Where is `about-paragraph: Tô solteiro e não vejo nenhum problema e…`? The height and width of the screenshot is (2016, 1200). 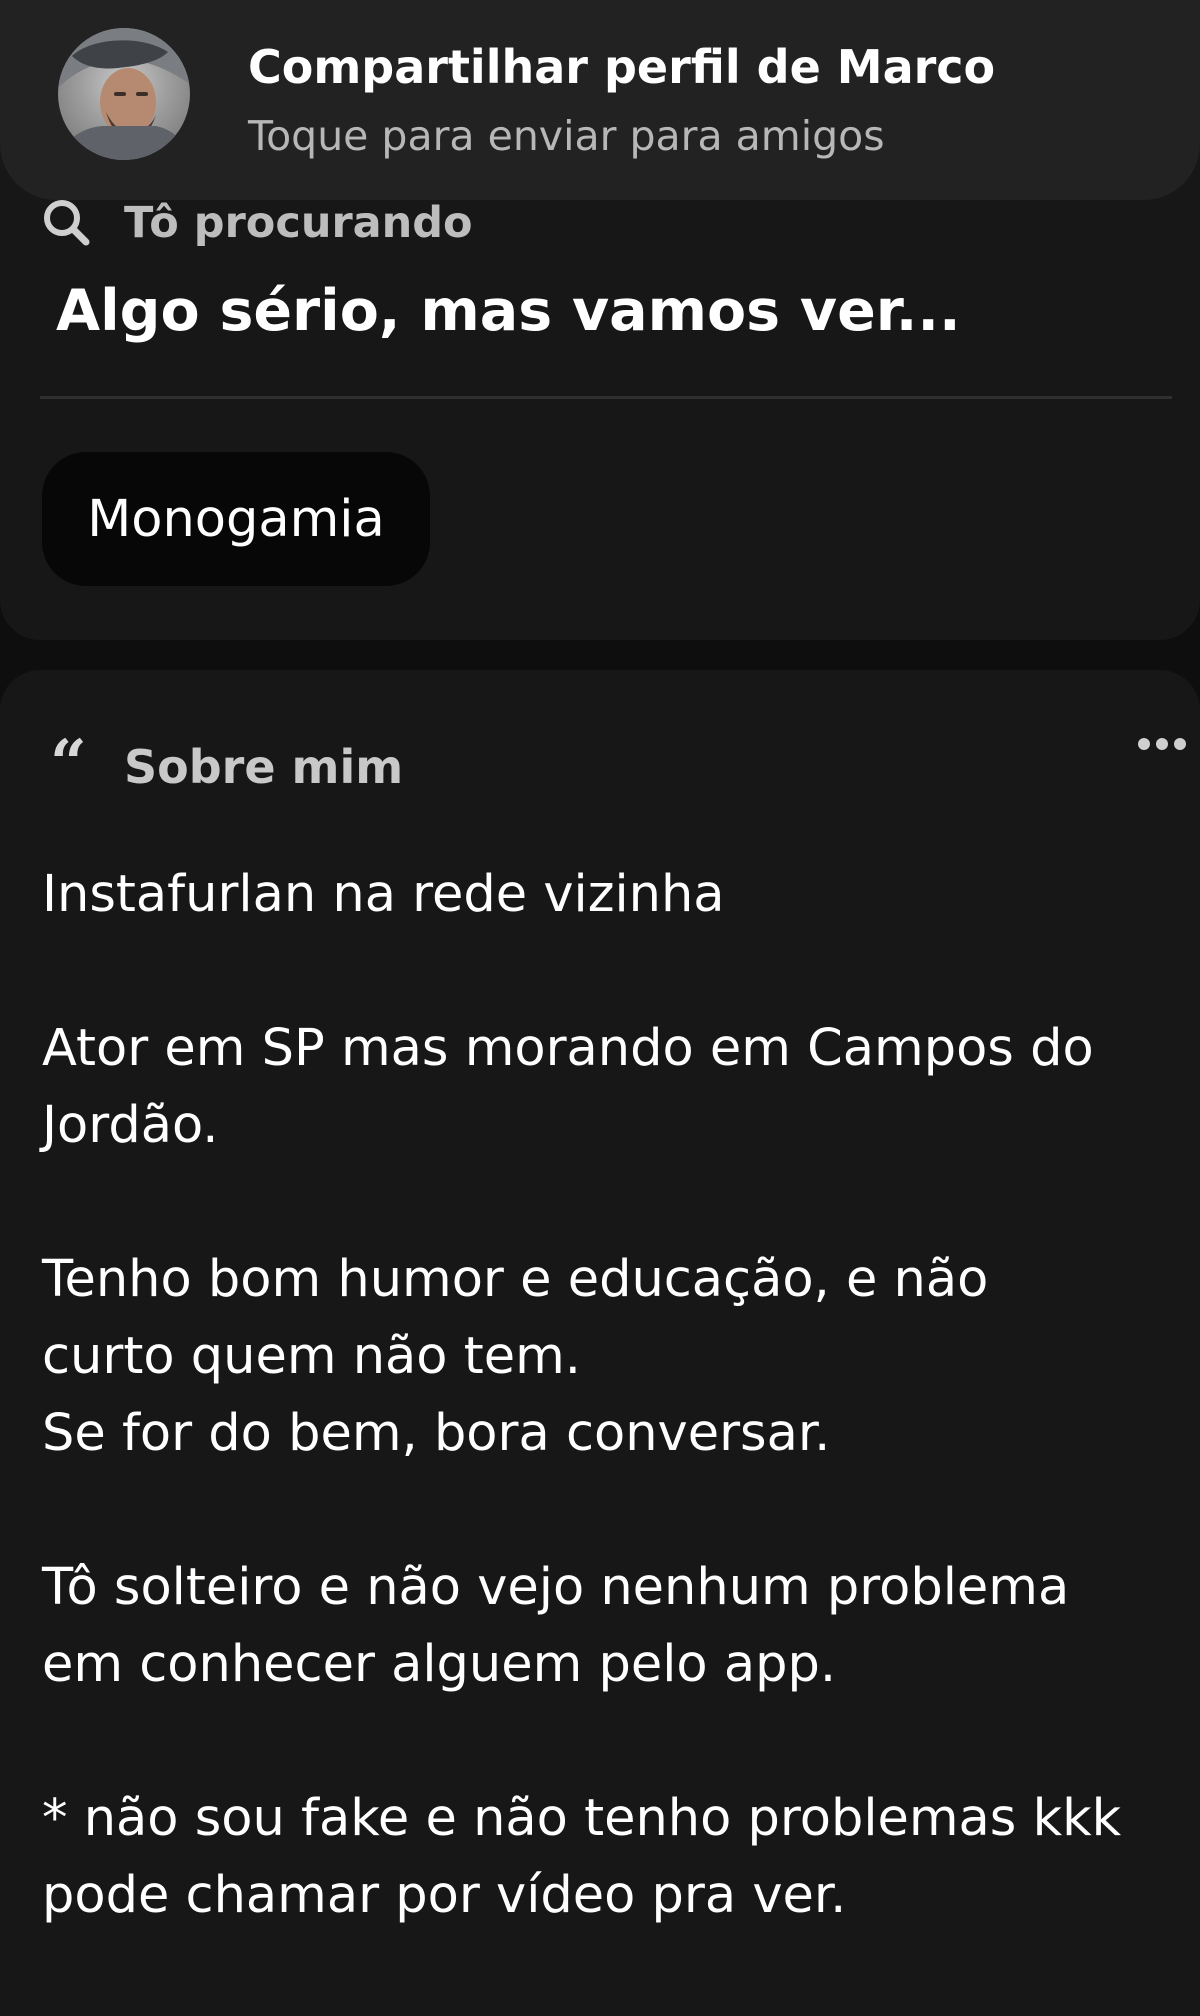
about-paragraph: Tô solteiro e não vejo nenhum problema e… is located at coordinates (556, 1626).